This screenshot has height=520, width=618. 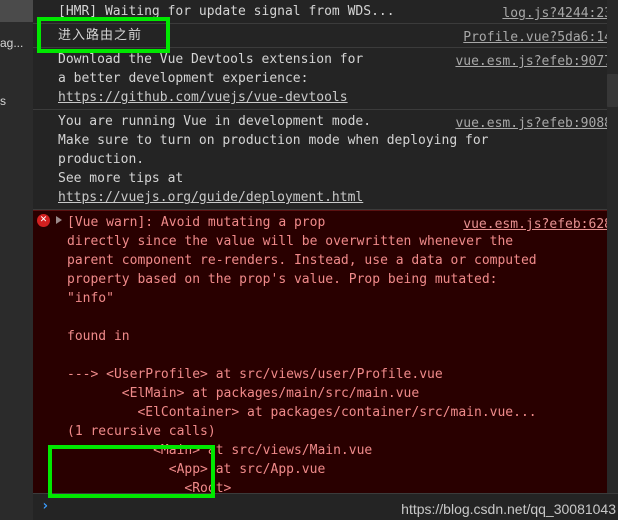 What do you see at coordinates (101, 159) in the screenshot?
I see `console-message-text: production.` at bounding box center [101, 159].